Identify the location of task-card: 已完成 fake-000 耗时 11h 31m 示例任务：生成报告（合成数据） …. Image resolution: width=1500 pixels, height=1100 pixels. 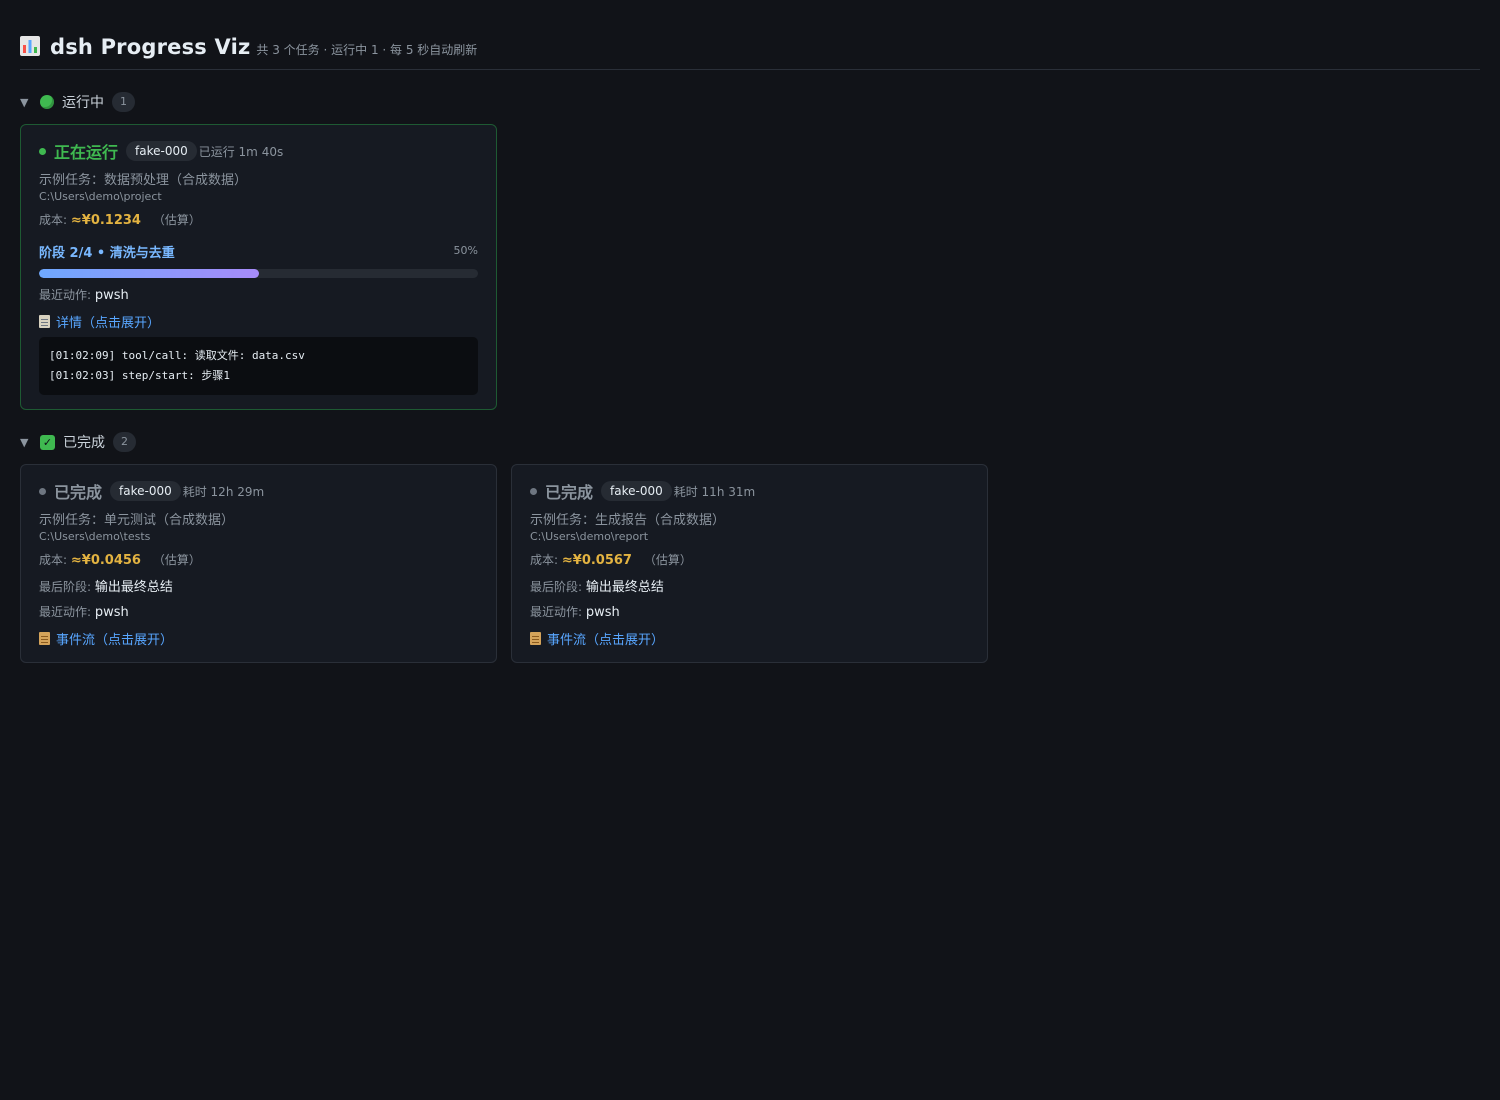
(749, 563).